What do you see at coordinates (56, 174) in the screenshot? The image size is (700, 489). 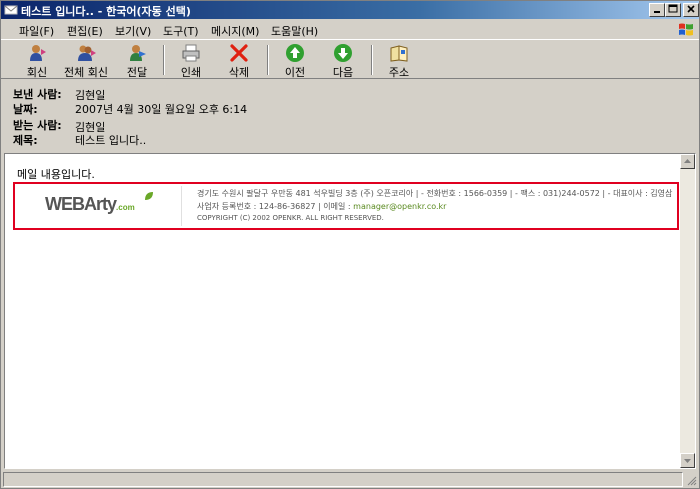 I see `message-text: 메일 내용입니다.` at bounding box center [56, 174].